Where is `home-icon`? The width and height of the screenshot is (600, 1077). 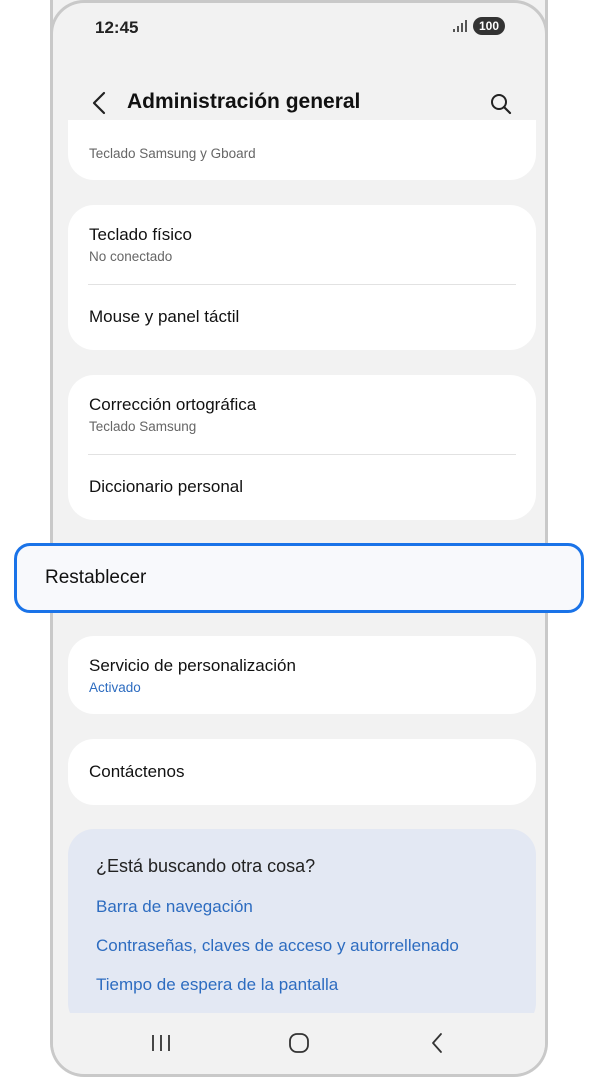 home-icon is located at coordinates (299, 1043).